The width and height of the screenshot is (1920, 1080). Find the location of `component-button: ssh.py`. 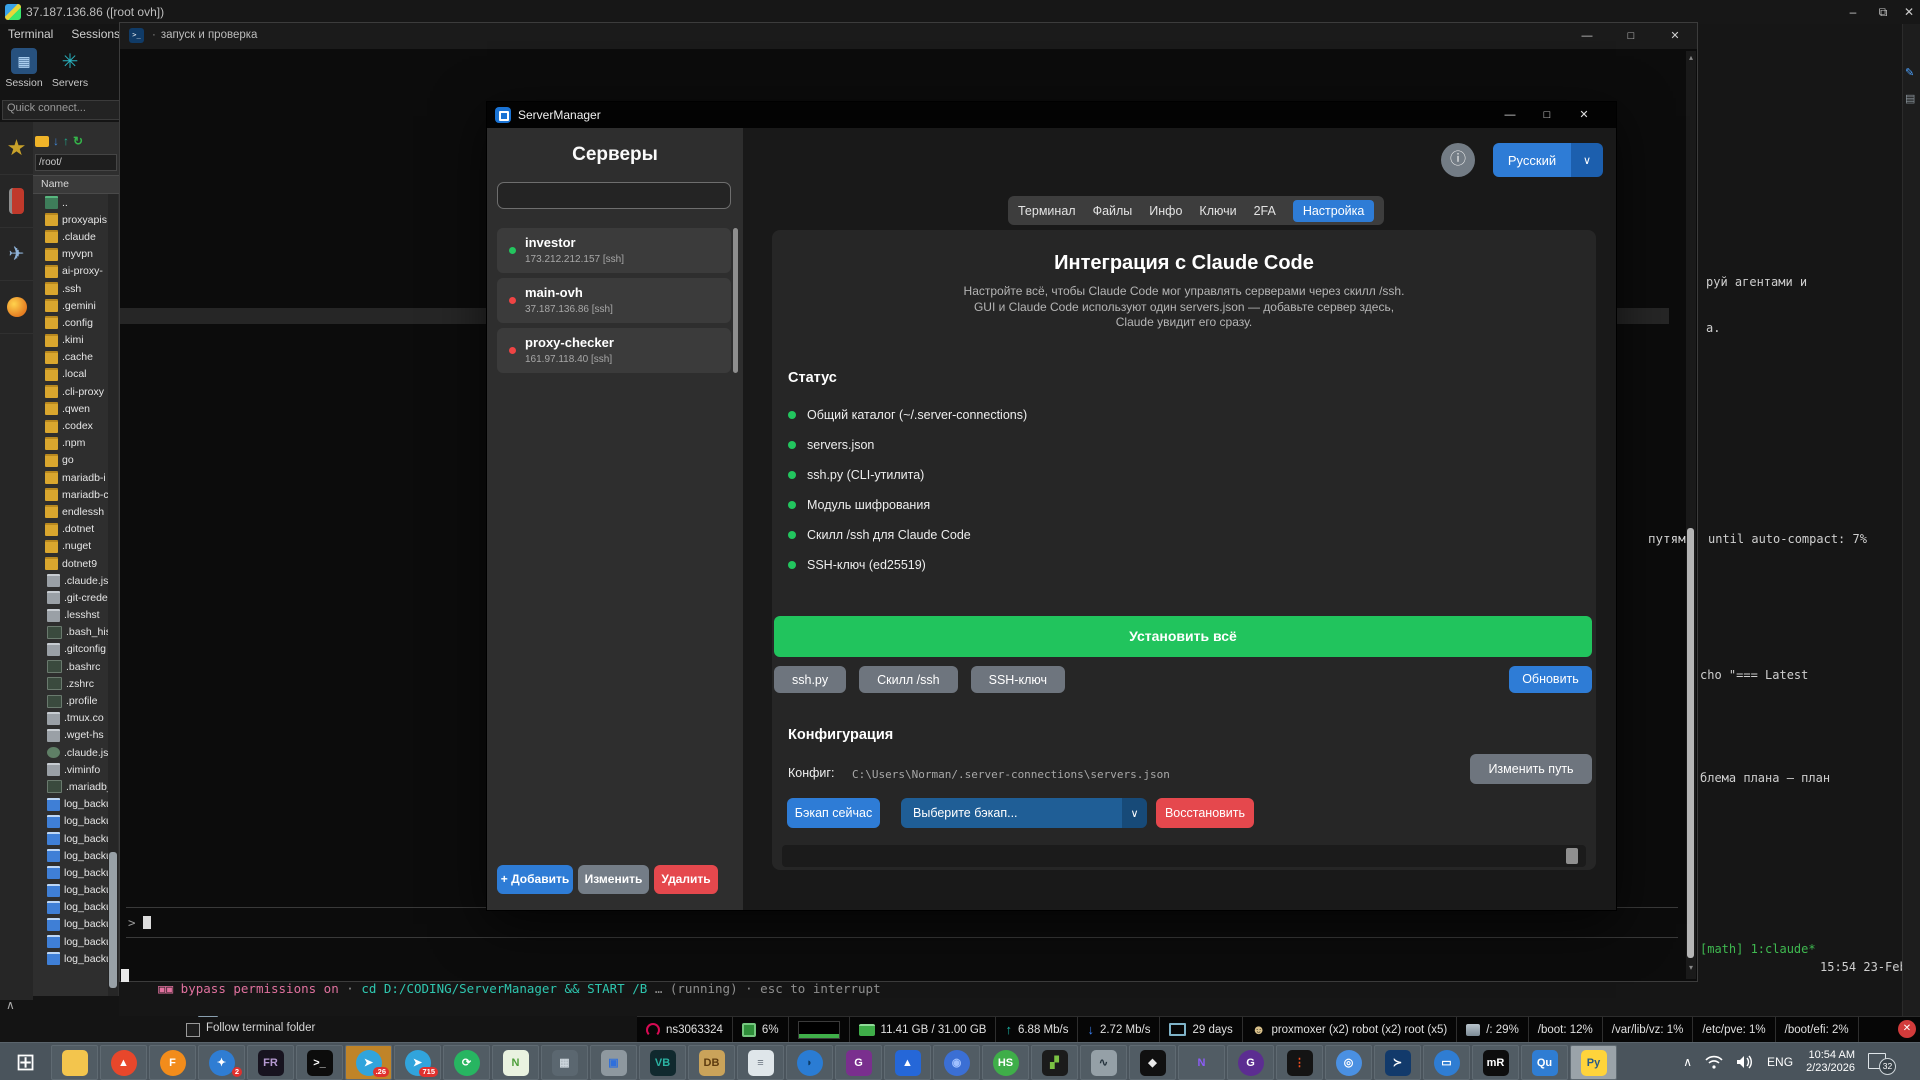

component-button: ssh.py is located at coordinates (810, 679).